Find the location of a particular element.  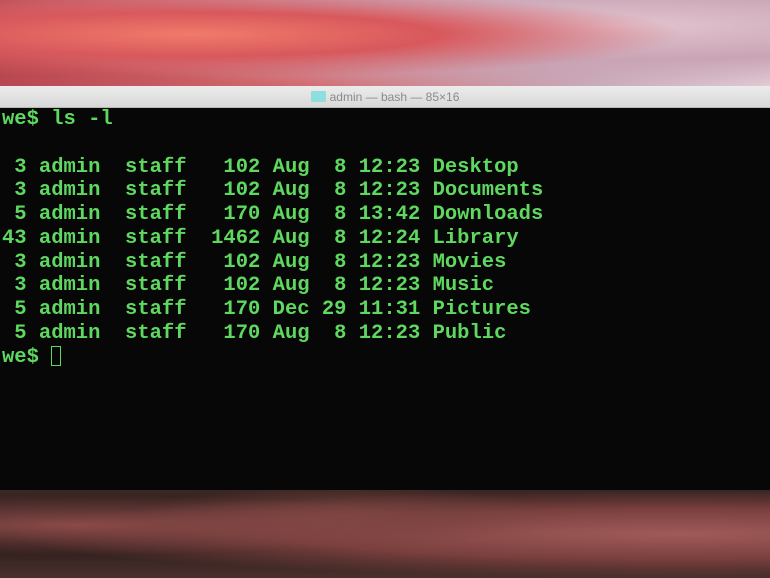

list-item: 5 admin staff 170 Dec 29 11:31 Pictures is located at coordinates (266, 309).